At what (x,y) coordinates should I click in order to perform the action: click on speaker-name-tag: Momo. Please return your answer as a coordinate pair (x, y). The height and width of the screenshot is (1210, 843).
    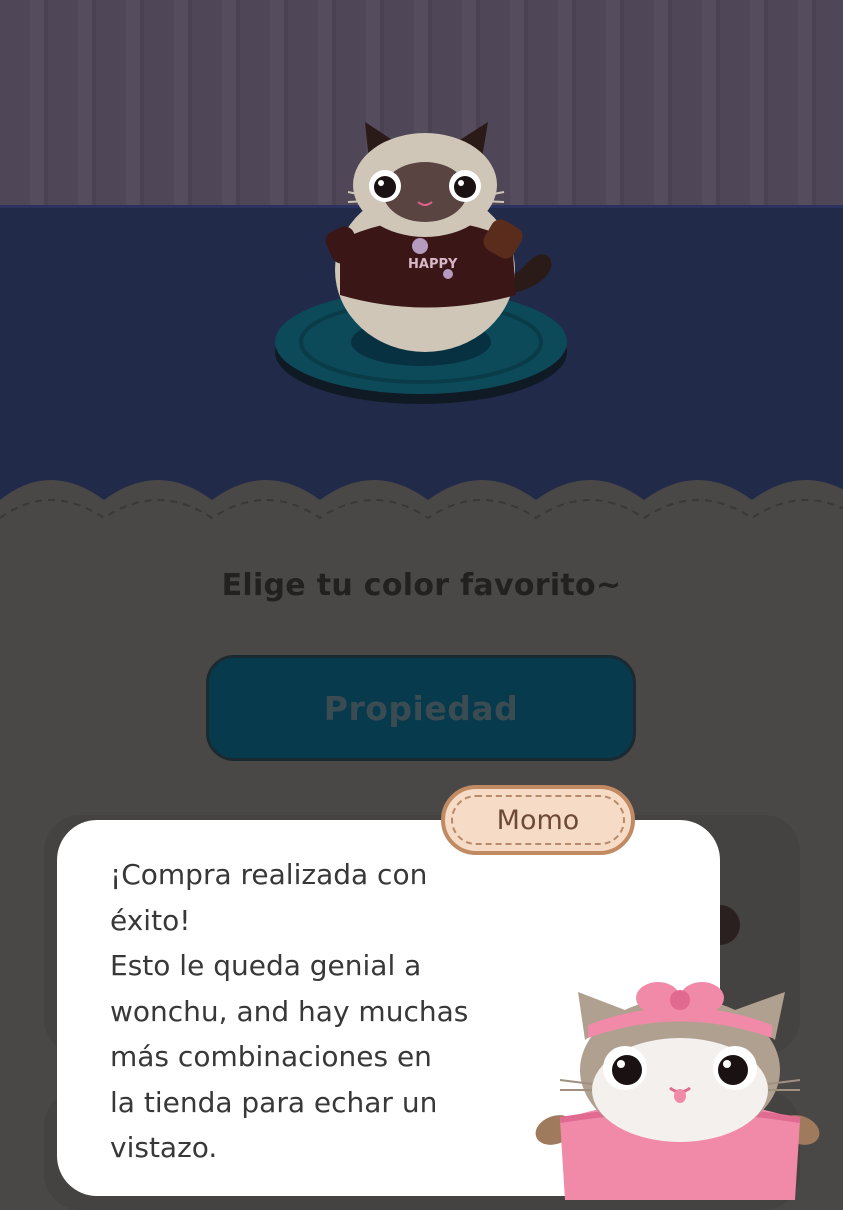
    Looking at the image, I should click on (538, 820).